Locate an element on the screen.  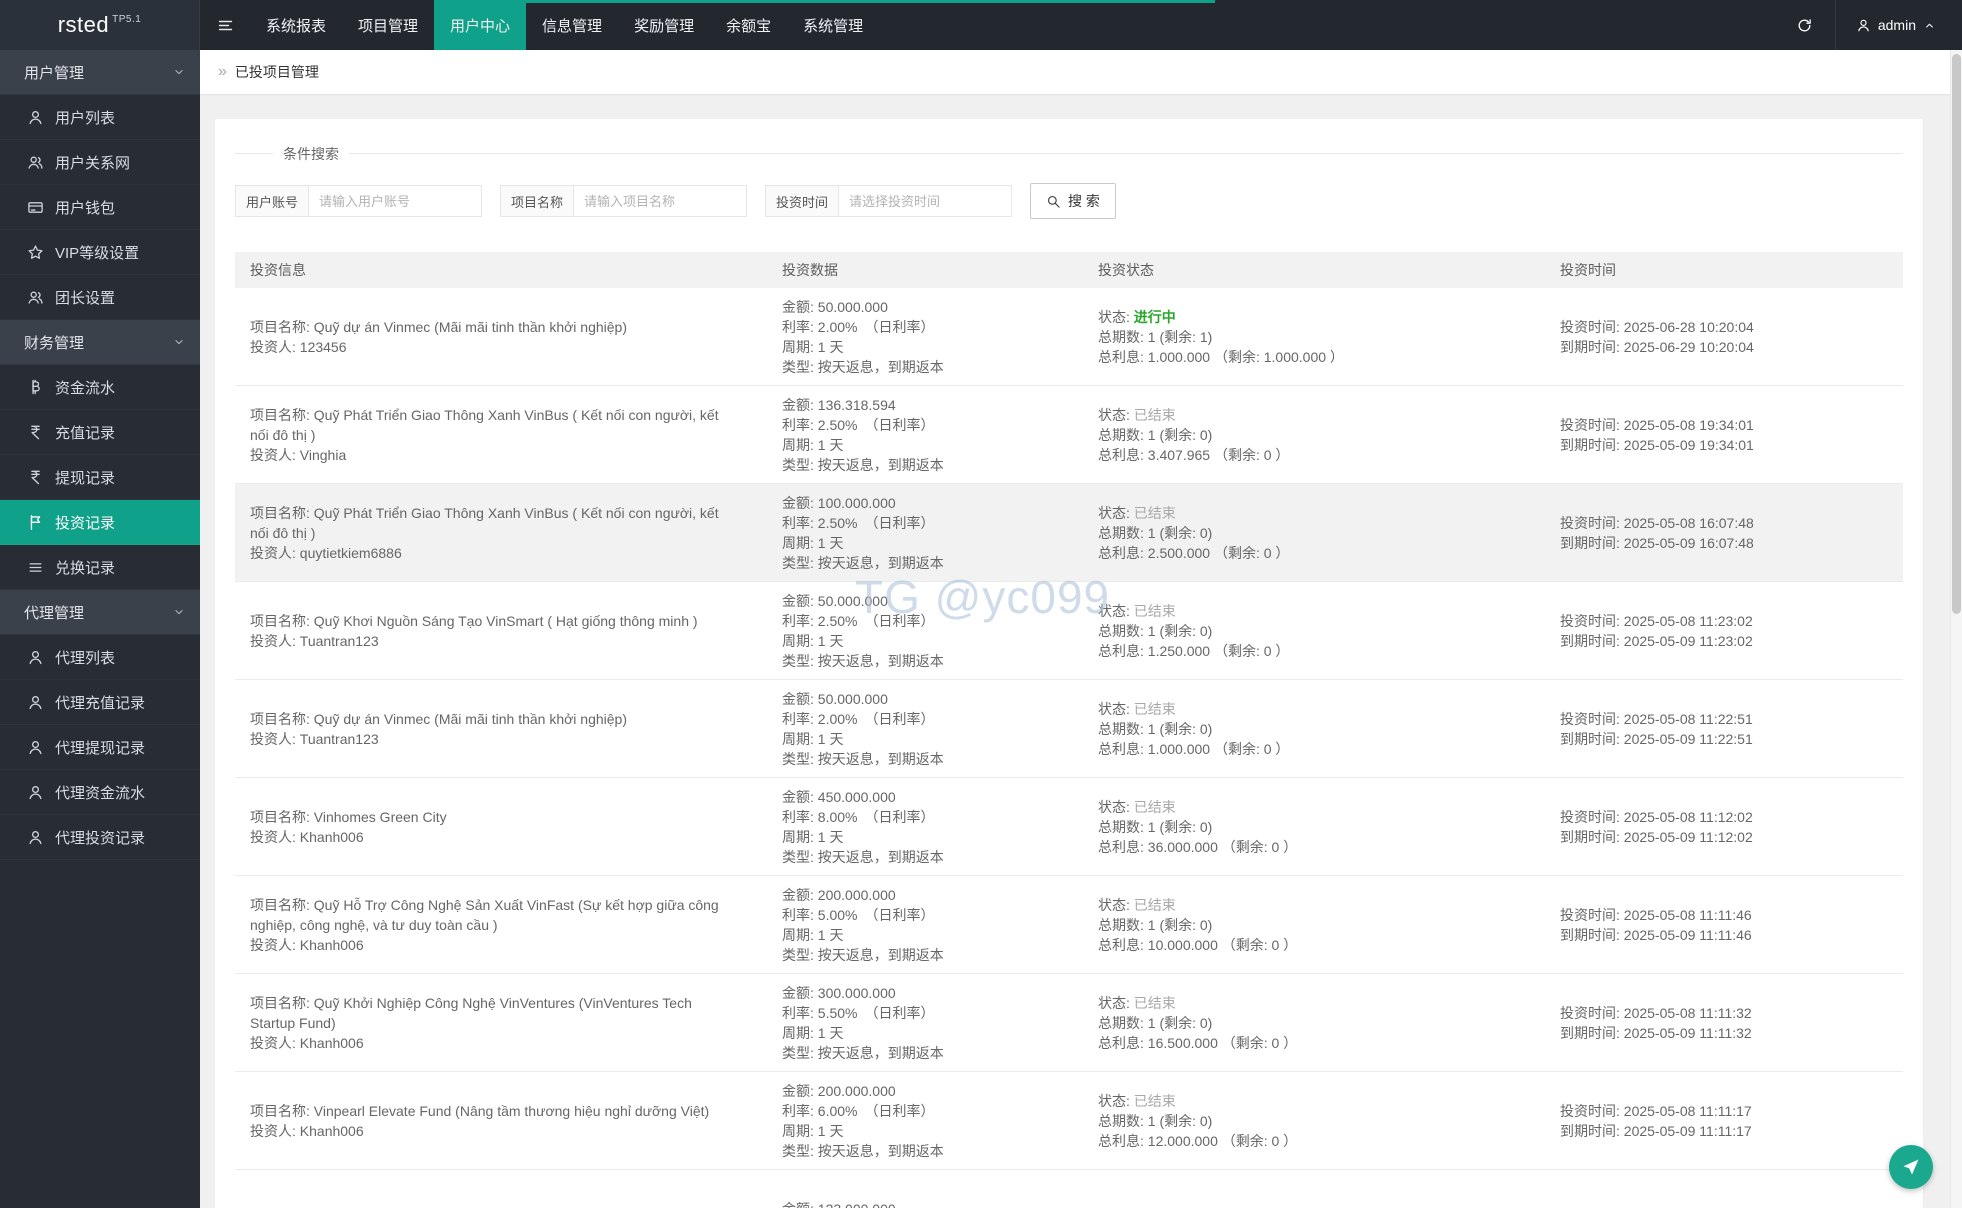
sidebar-item: 提现记录 is located at coordinates (100, 477).